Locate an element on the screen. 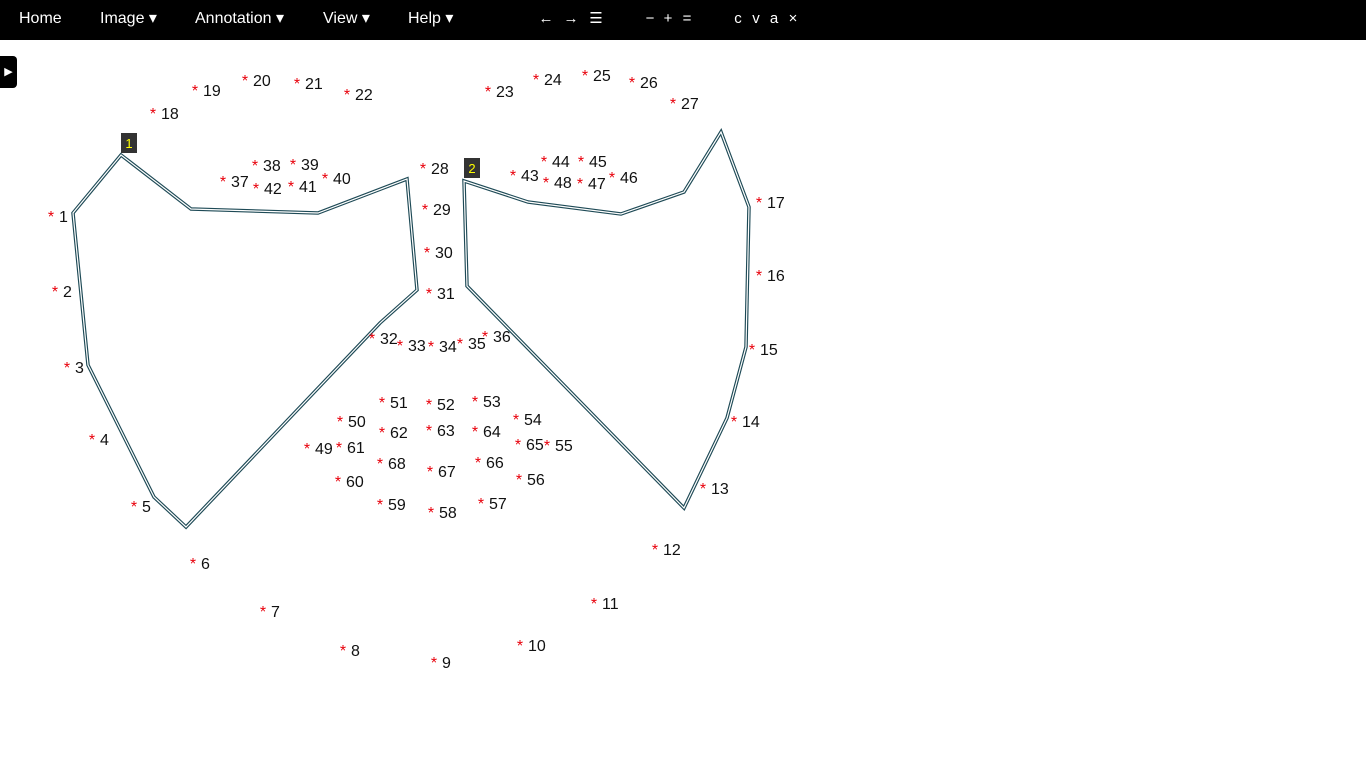 This screenshot has height=768, width=1366. landmark-point-2: * 2 is located at coordinates (62, 292).